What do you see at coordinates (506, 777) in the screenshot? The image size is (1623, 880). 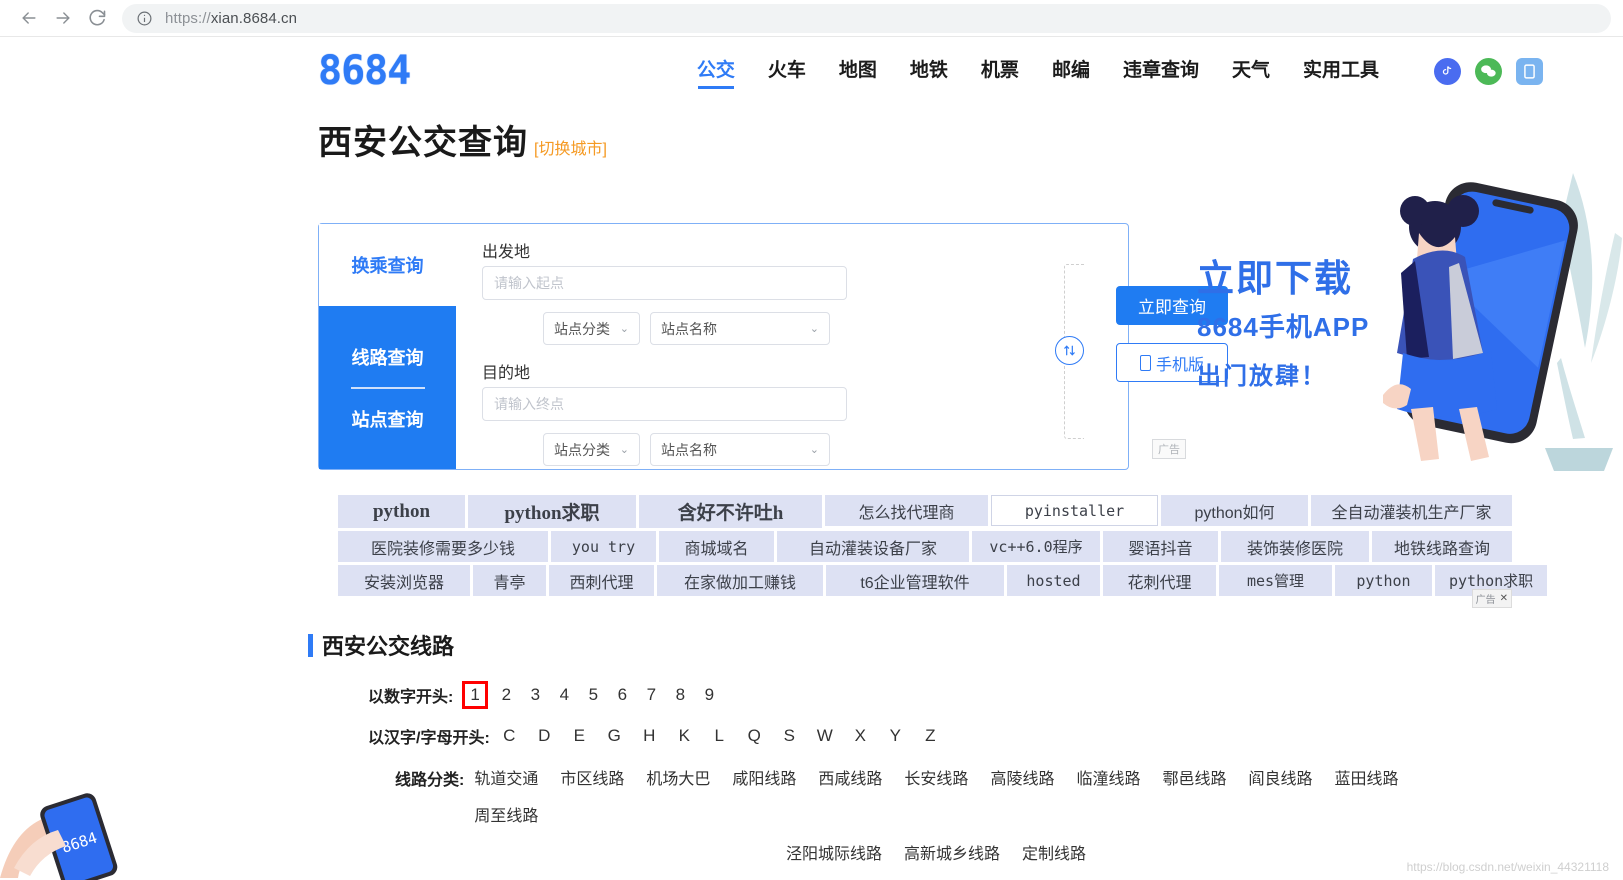 I see `category-link-rail: 轨道交通` at bounding box center [506, 777].